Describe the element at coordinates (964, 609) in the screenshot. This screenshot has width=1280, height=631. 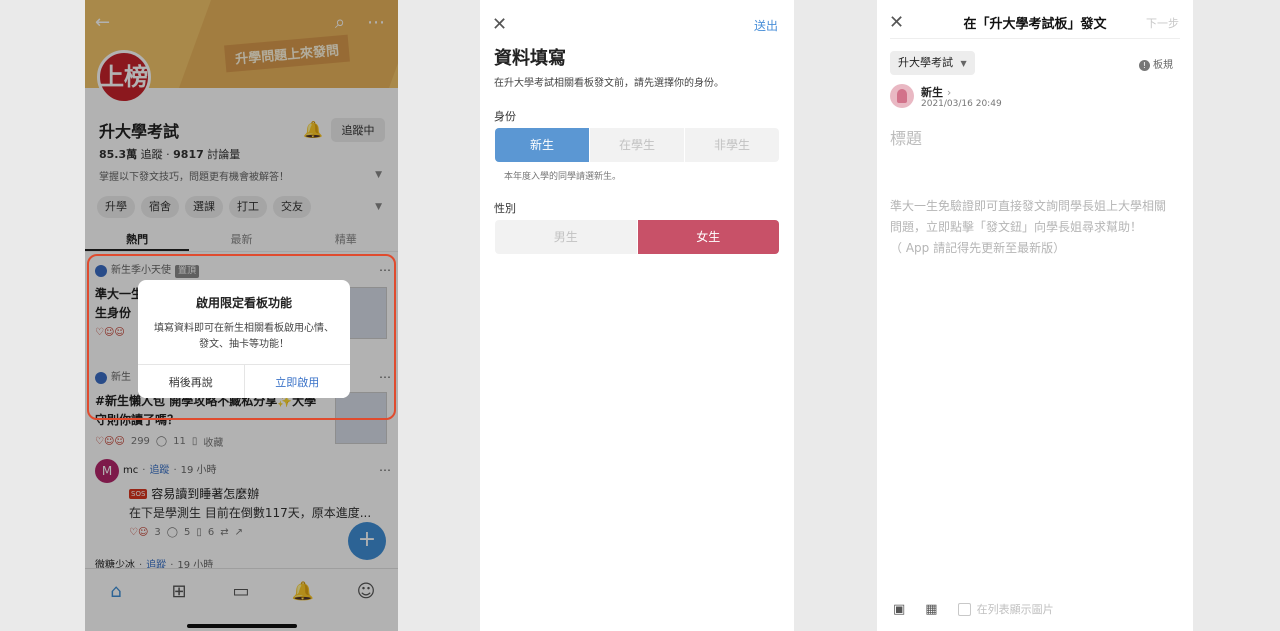
I see `checkbox-box` at that location.